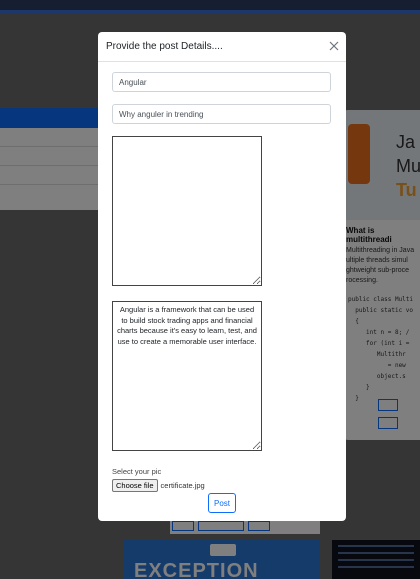  Describe the element at coordinates (221, 82) in the screenshot. I see `post-title-input` at that location.